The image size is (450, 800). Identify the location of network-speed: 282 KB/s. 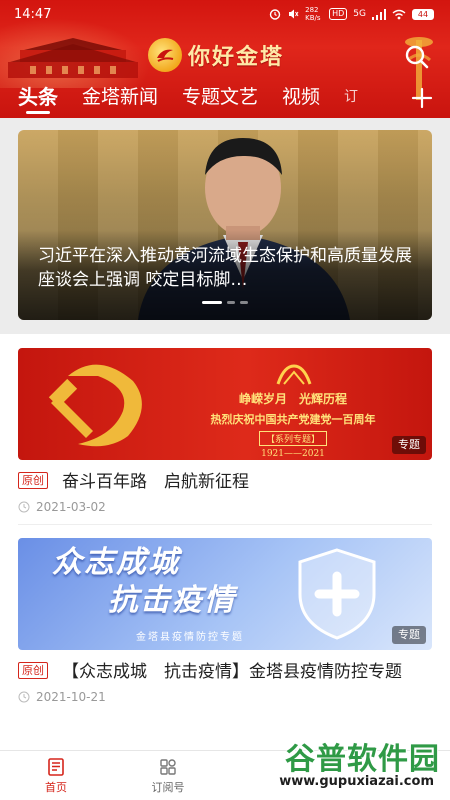
(313, 14).